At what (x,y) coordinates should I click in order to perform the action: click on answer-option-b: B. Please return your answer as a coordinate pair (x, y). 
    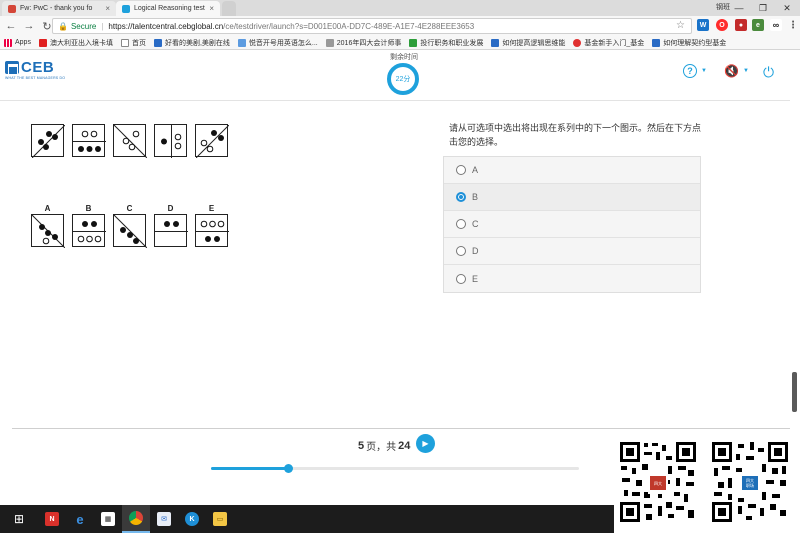
    Looking at the image, I should click on (572, 197).